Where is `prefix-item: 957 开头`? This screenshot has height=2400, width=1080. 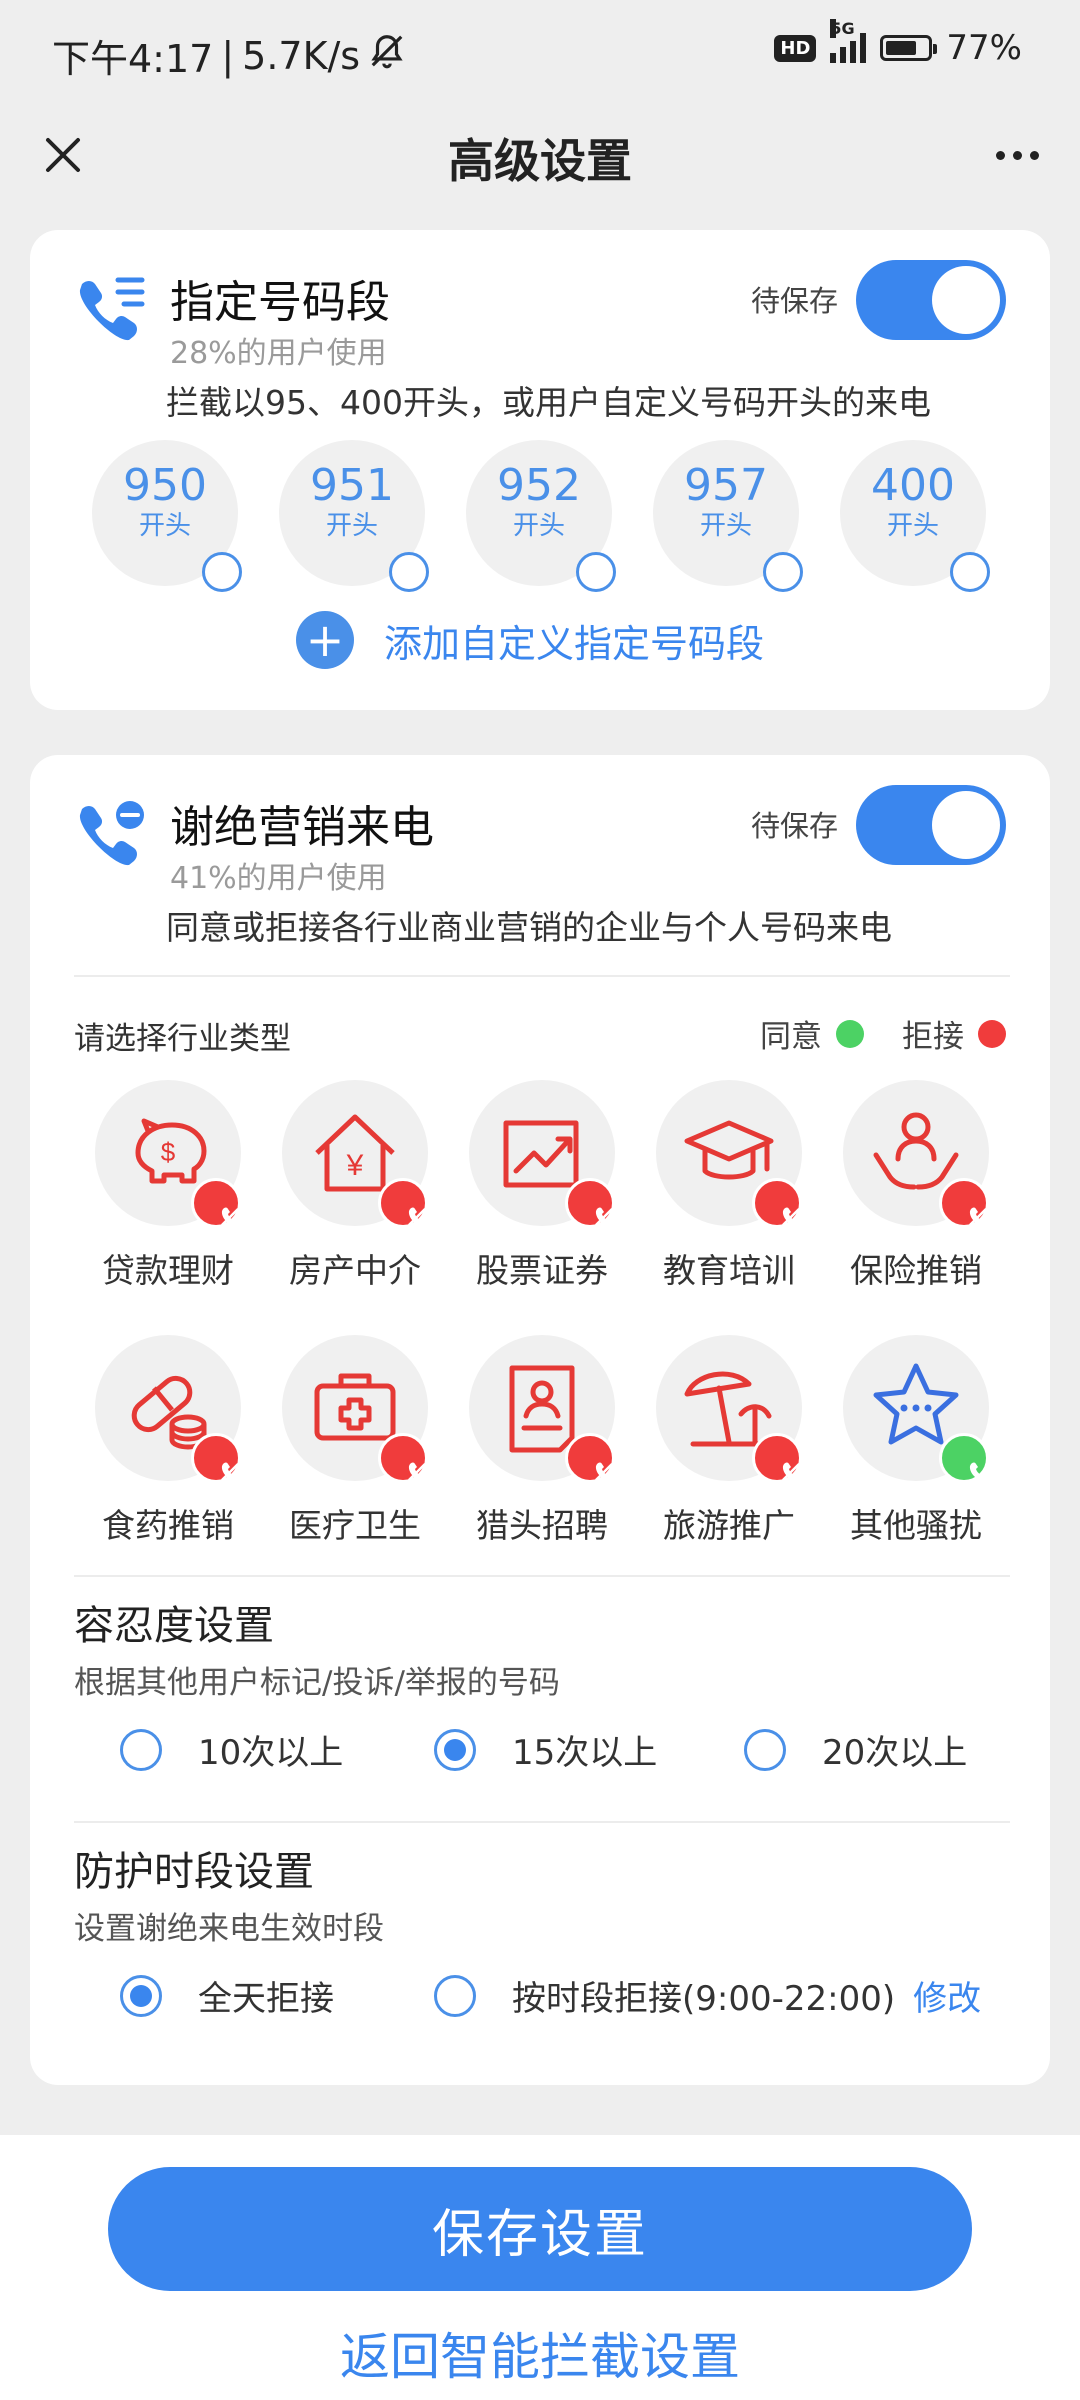 prefix-item: 957 开头 is located at coordinates (728, 516).